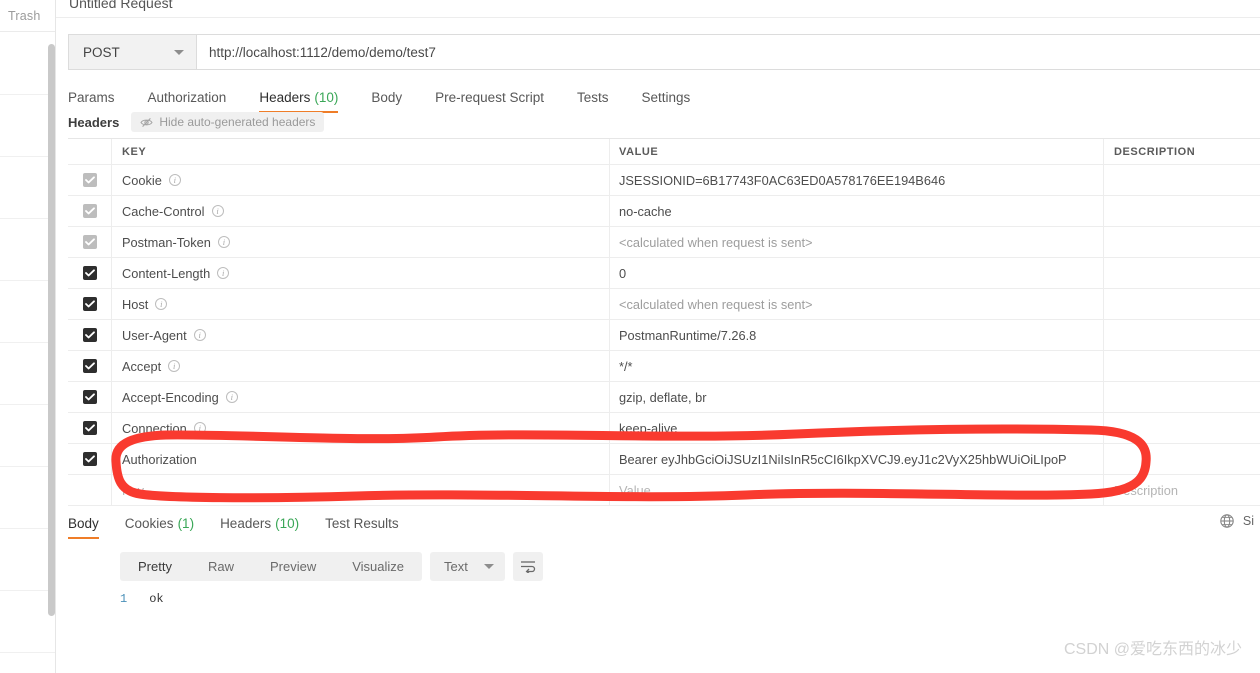 The image size is (1260, 673). What do you see at coordinates (361, 335) in the screenshot?
I see `row-key-cell: User-Agent i` at bounding box center [361, 335].